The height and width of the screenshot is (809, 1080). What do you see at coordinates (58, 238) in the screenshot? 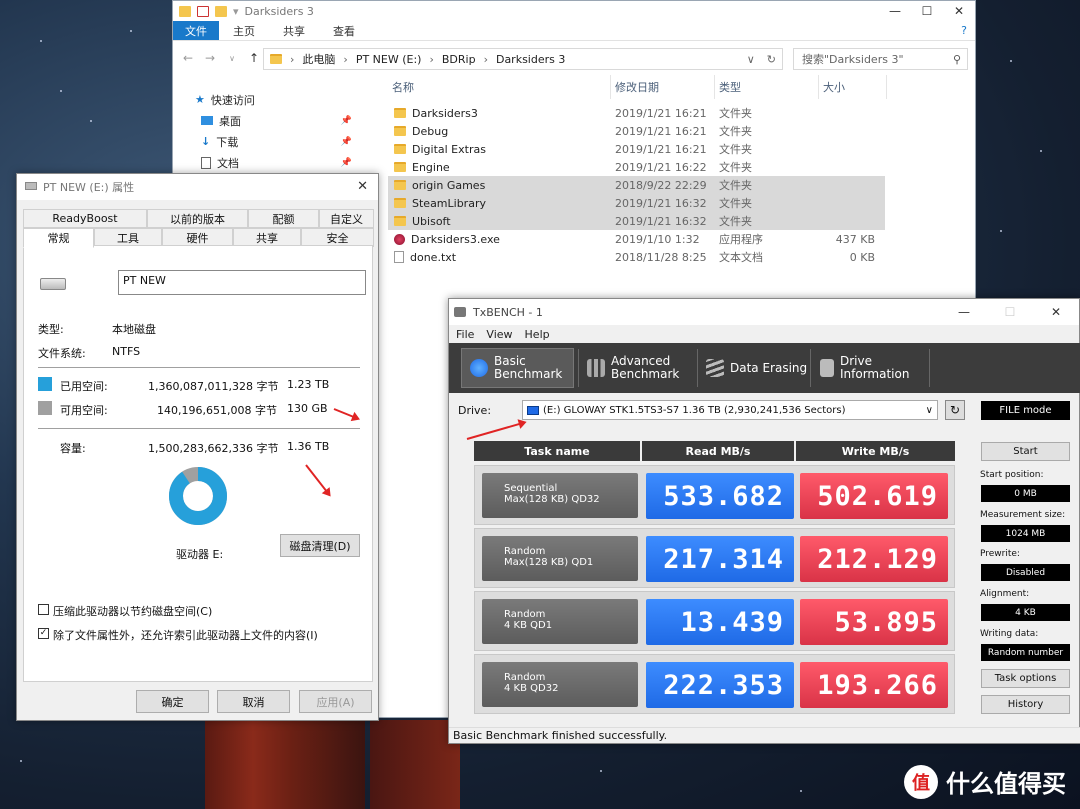
I see `tab-general: 常规` at bounding box center [58, 238].